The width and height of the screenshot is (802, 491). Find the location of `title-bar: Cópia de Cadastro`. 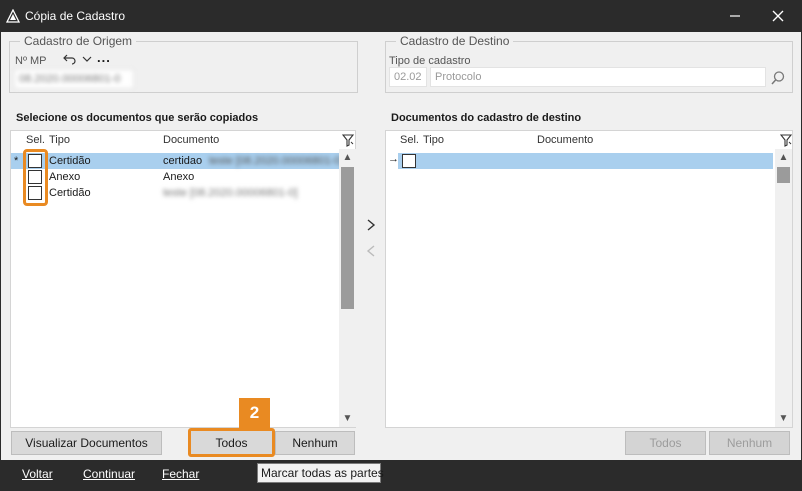

title-bar: Cópia de Cadastro is located at coordinates (401, 16).